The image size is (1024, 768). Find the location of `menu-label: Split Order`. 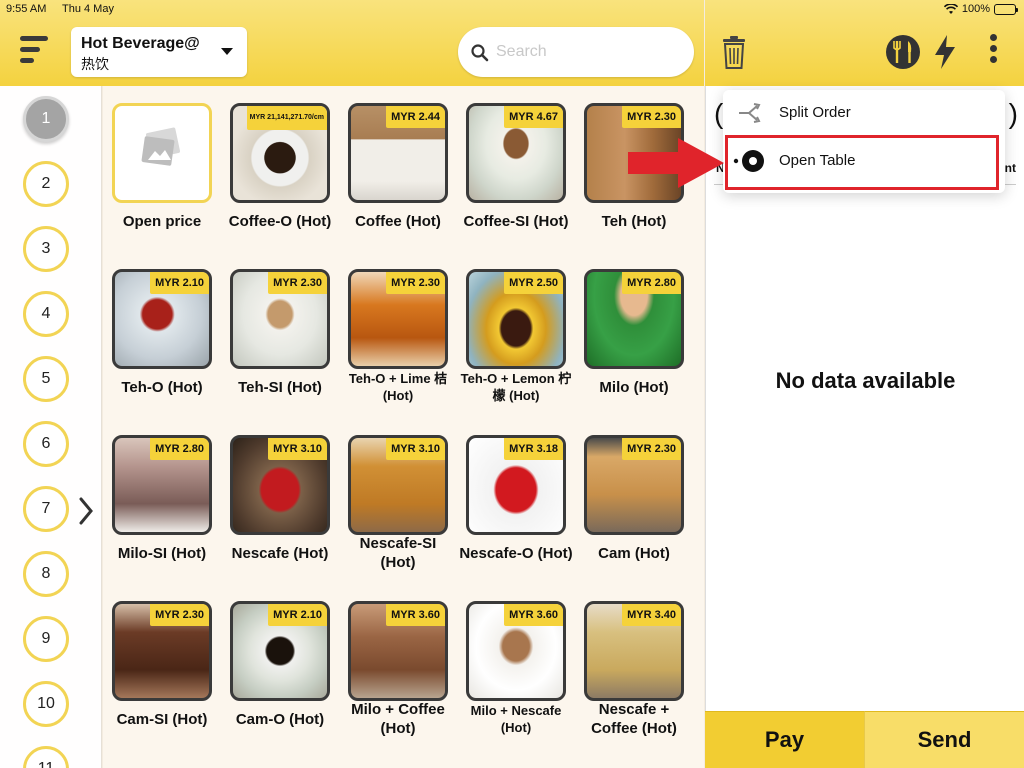

menu-label: Split Order is located at coordinates (815, 112).